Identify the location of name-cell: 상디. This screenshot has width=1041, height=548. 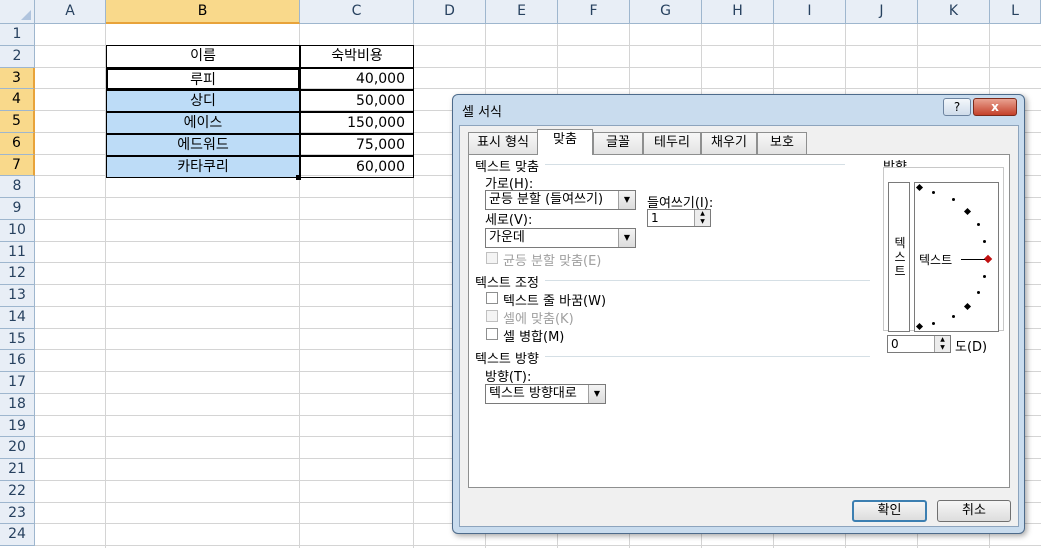
(203, 101).